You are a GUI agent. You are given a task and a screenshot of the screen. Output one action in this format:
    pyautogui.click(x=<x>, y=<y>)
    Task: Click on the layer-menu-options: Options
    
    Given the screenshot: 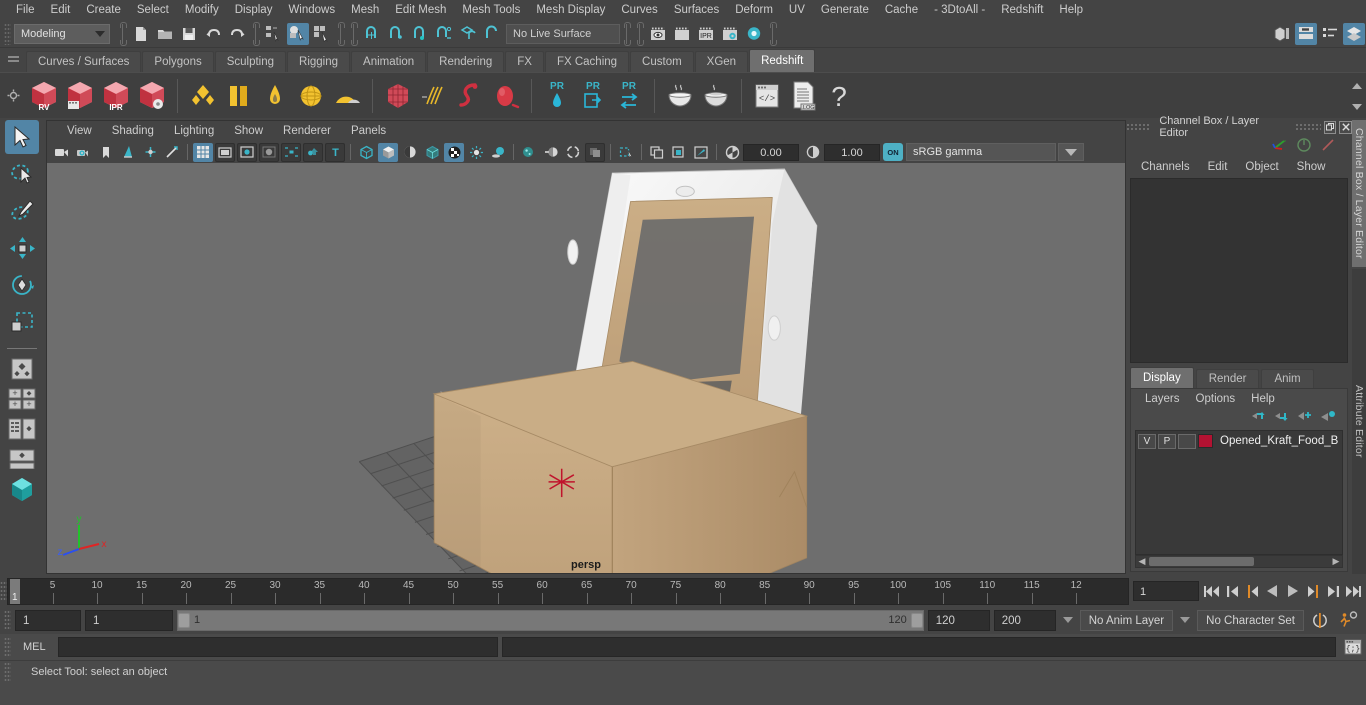 What is the action you would take?
    pyautogui.click(x=1216, y=399)
    